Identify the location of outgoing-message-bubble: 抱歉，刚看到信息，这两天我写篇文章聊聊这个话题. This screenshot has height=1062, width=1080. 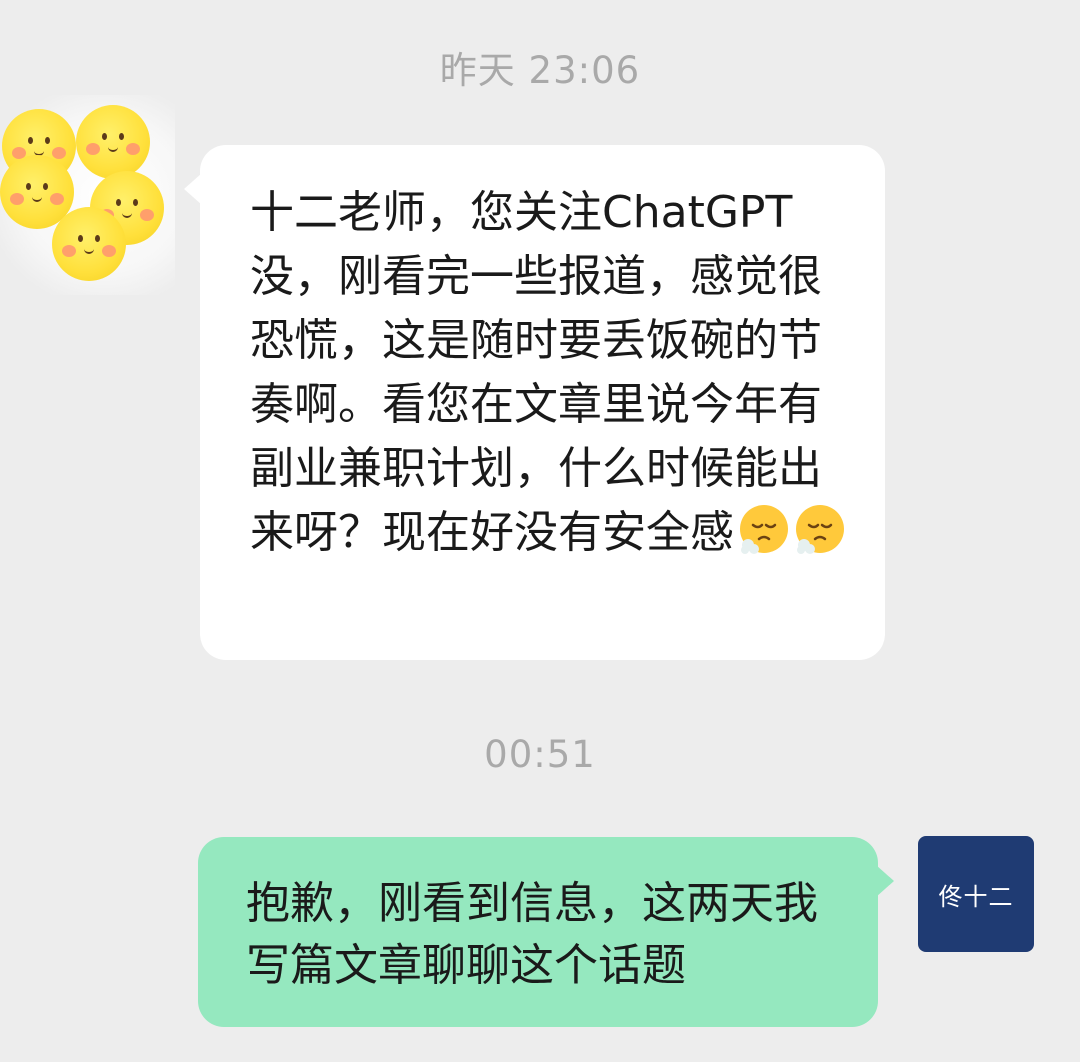
(546, 932).